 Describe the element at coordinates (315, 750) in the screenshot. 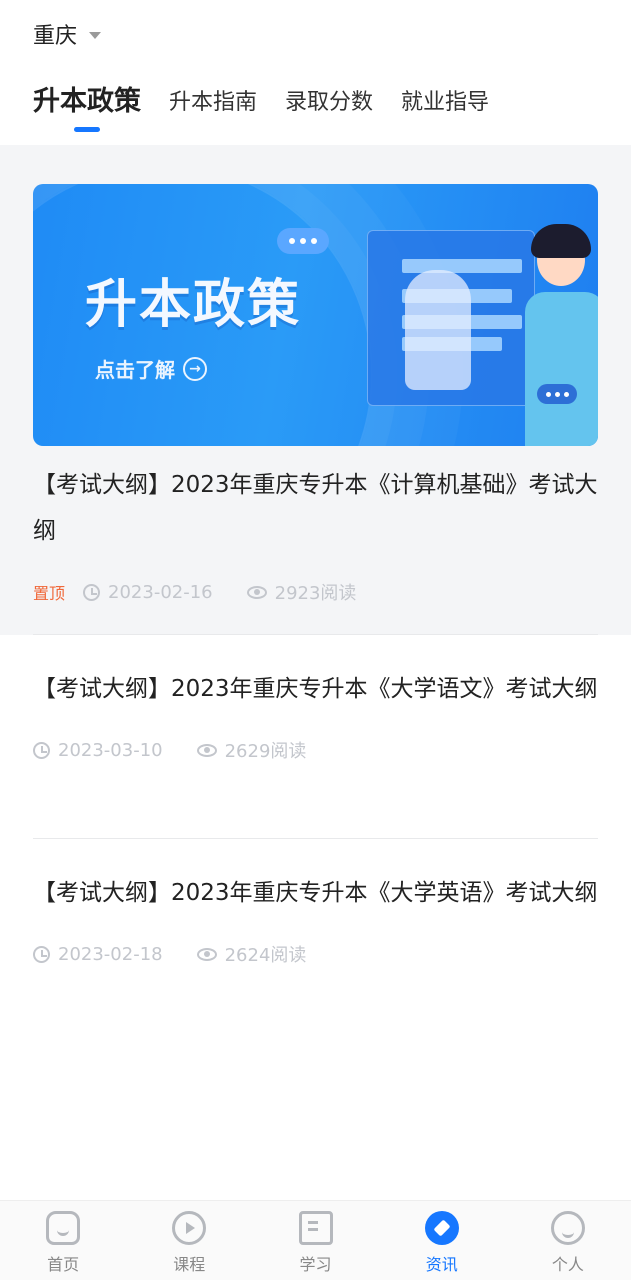

I see `article-meta: 2023-03-10 2629阅读` at that location.